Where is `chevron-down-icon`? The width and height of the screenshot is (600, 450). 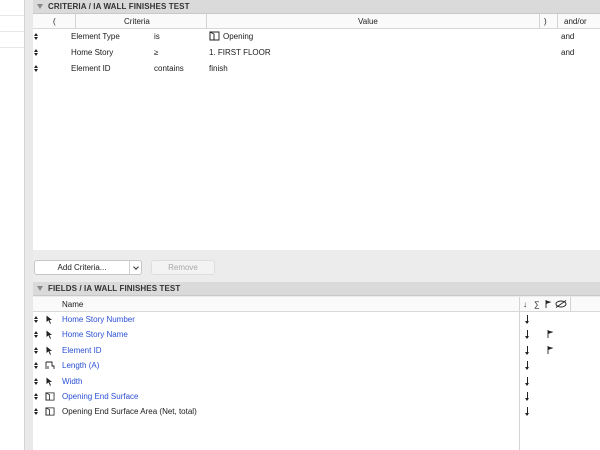 chevron-down-icon is located at coordinates (135, 266).